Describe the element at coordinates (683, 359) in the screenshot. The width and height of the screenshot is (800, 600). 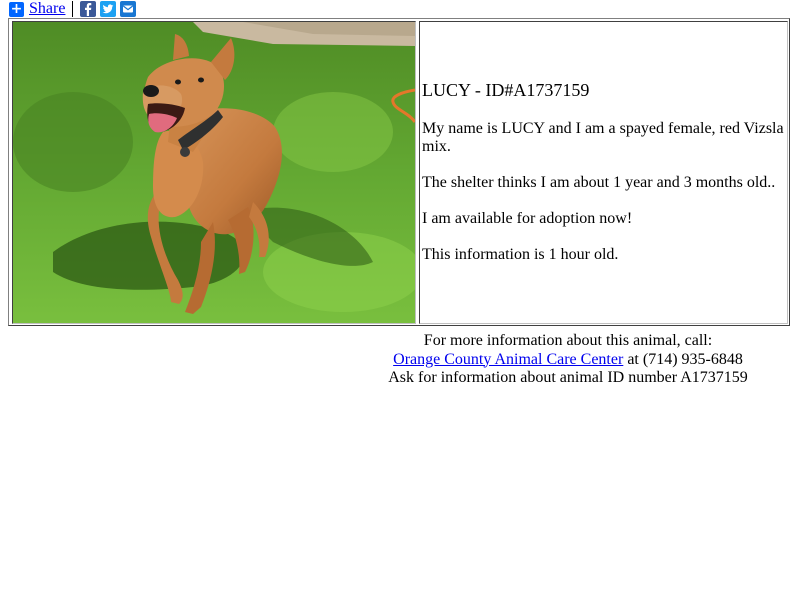
I see `shelter-phone: at (714) 935-6848` at that location.